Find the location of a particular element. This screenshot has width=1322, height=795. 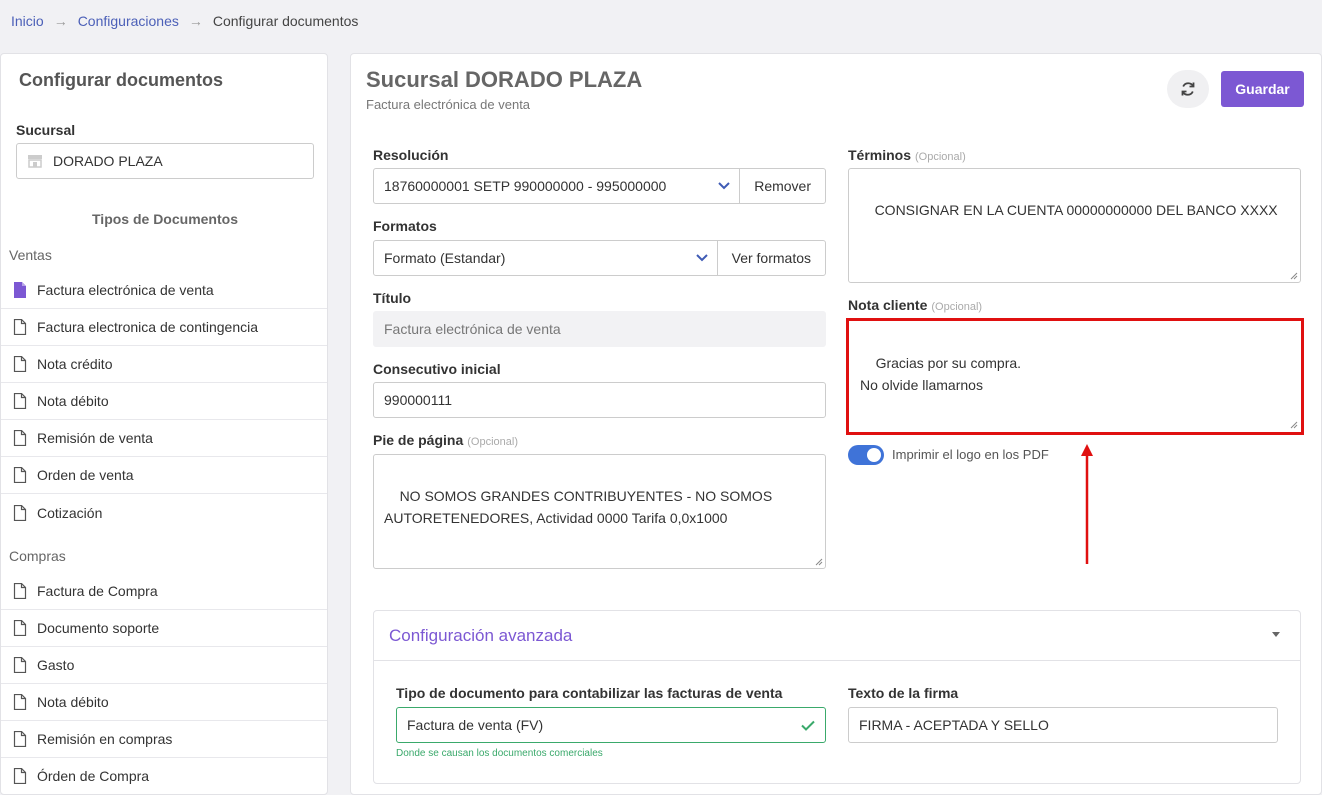

client-note-label-text: Nota cliente is located at coordinates (888, 305).